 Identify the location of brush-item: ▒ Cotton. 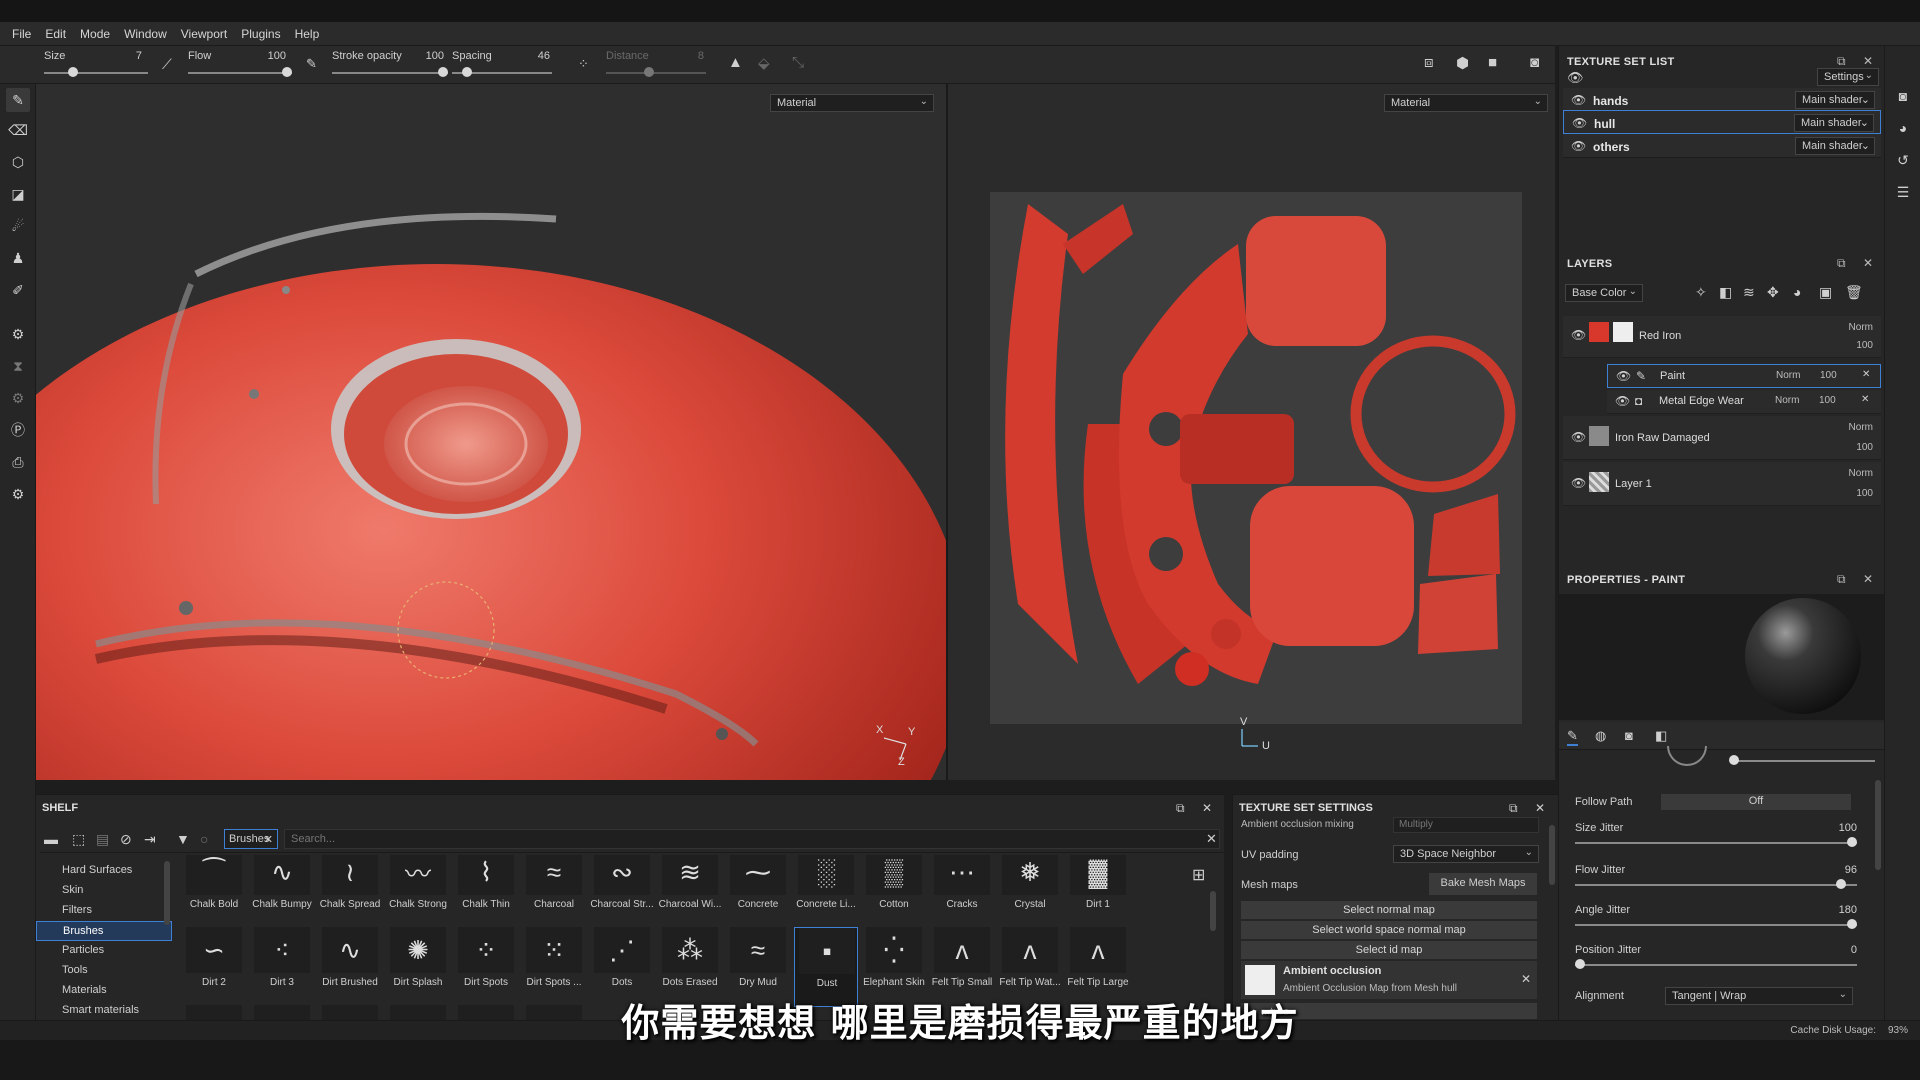
(894, 892).